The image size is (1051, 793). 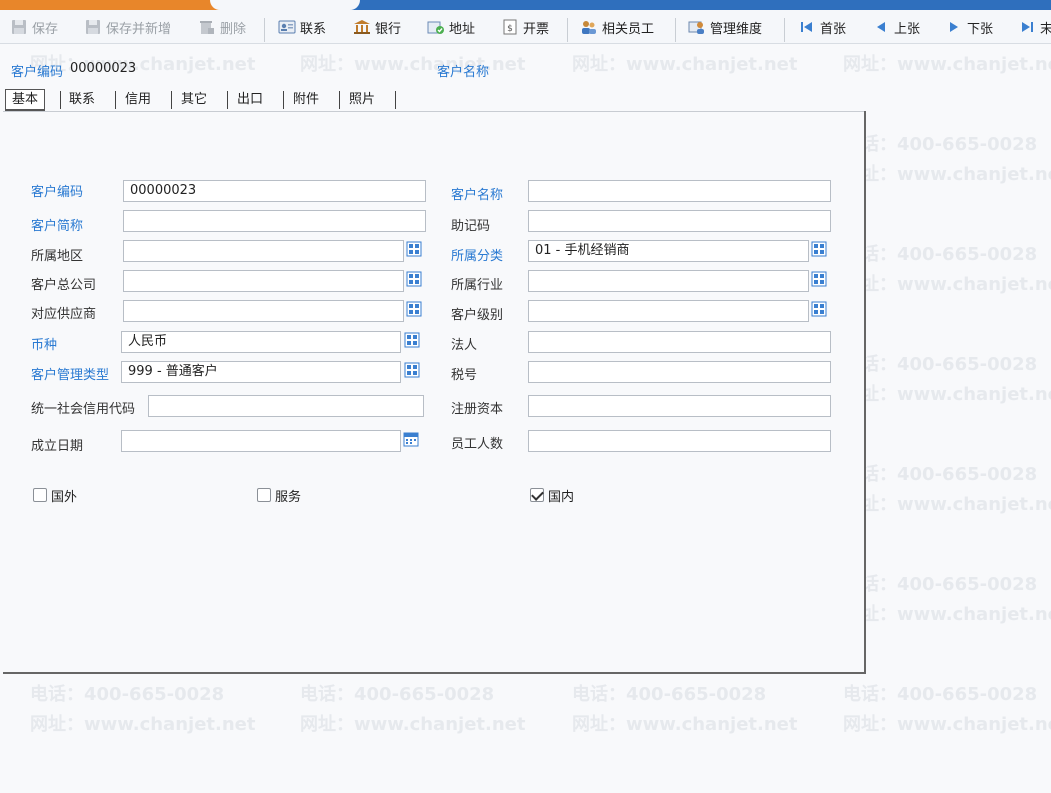 I want to click on first-record-button: 首张, so click(x=822, y=27).